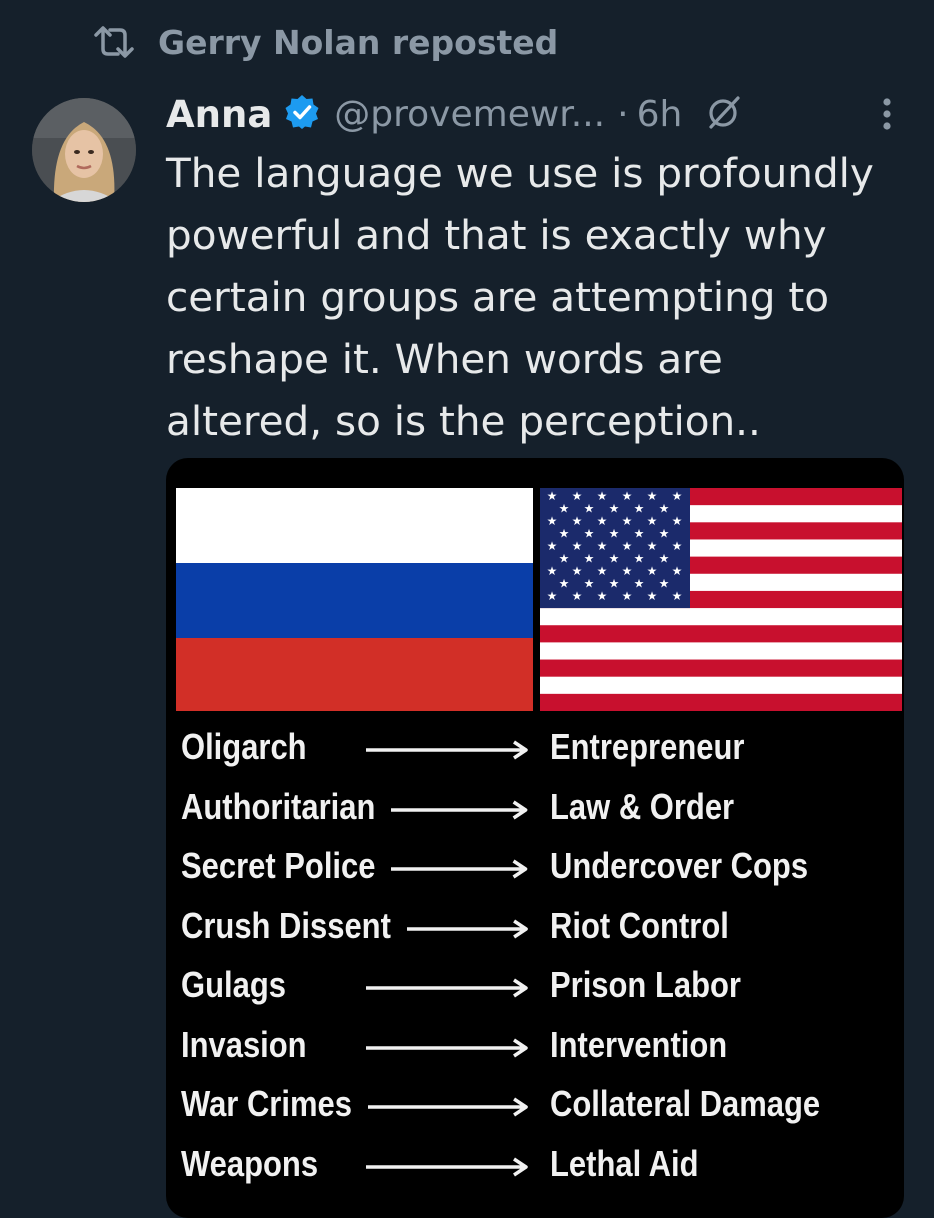 This screenshot has height=1218, width=934. What do you see at coordinates (679, 865) in the screenshot?
I see `term-replacement: Undercover Cops` at bounding box center [679, 865].